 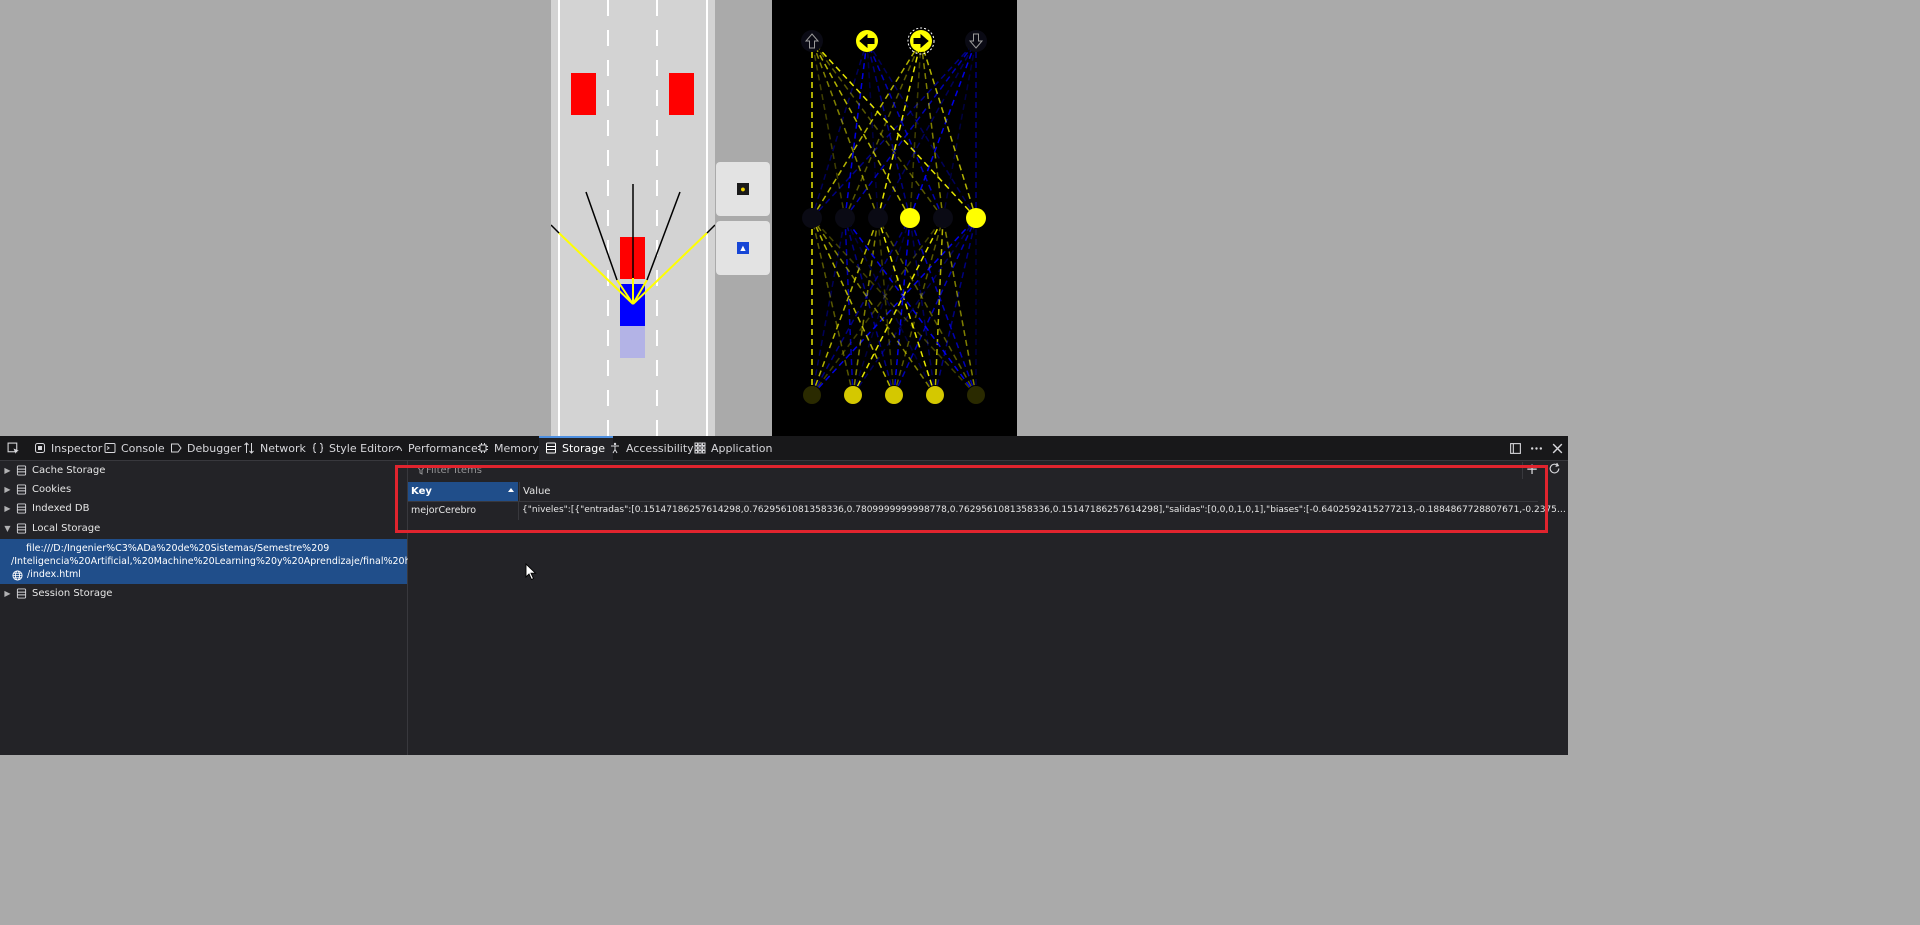 What do you see at coordinates (444, 510) in the screenshot?
I see `cell-key: mejorCerebro` at bounding box center [444, 510].